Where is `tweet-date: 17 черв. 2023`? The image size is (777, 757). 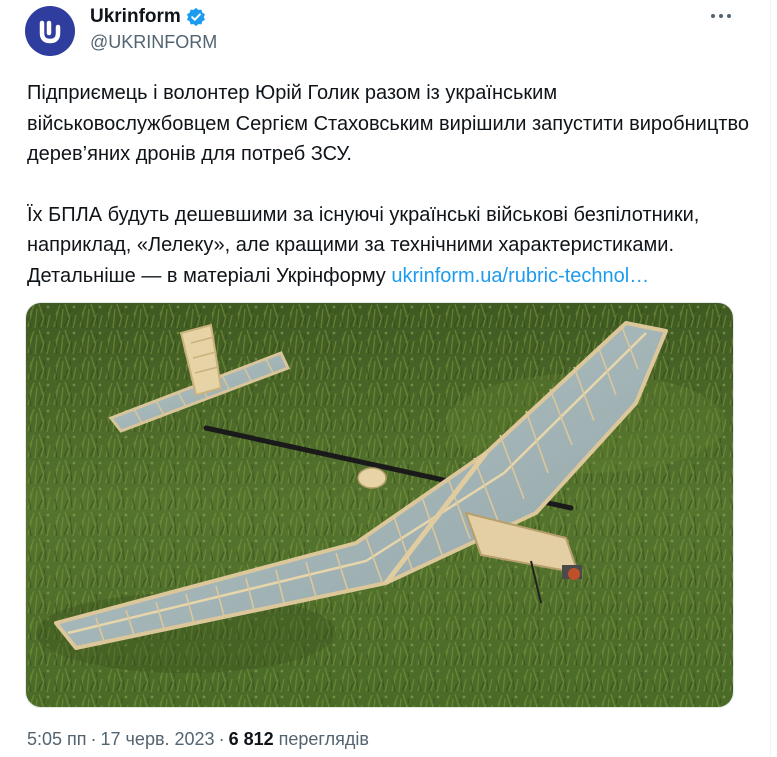
tweet-date: 17 черв. 2023 is located at coordinates (158, 739).